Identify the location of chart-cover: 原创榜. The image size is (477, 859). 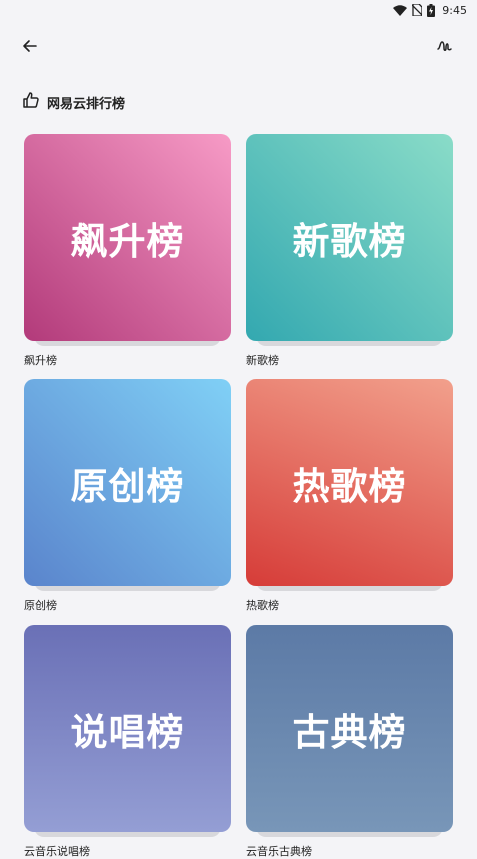
(127, 482).